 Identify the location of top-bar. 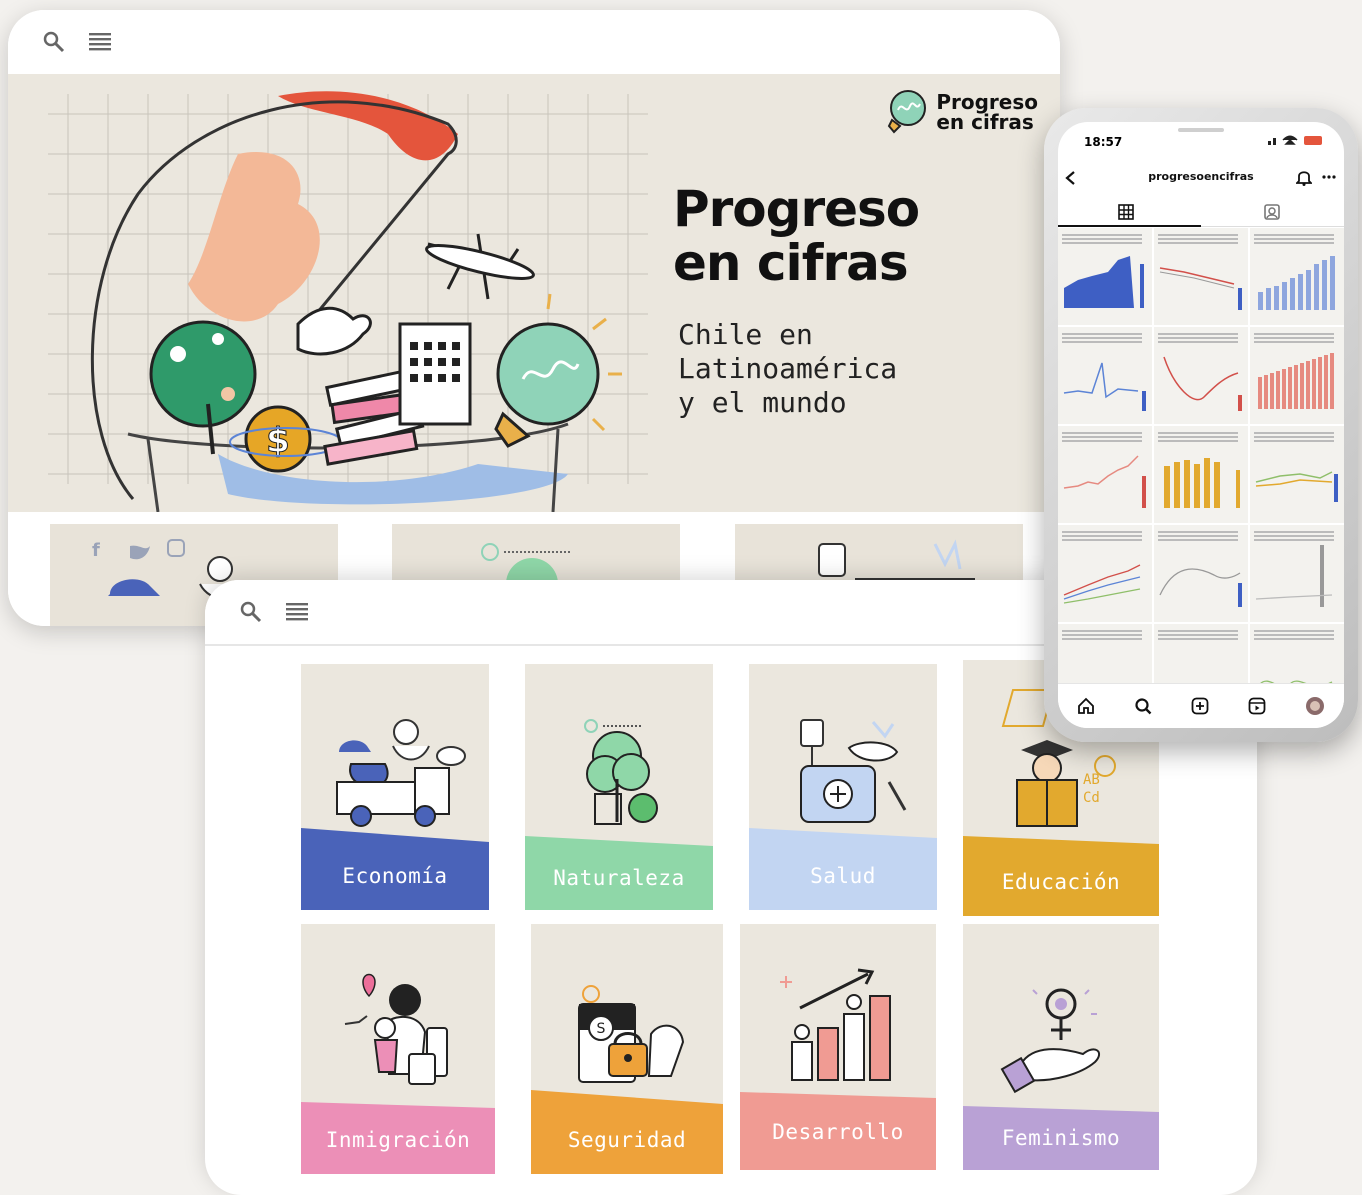
(534, 43).